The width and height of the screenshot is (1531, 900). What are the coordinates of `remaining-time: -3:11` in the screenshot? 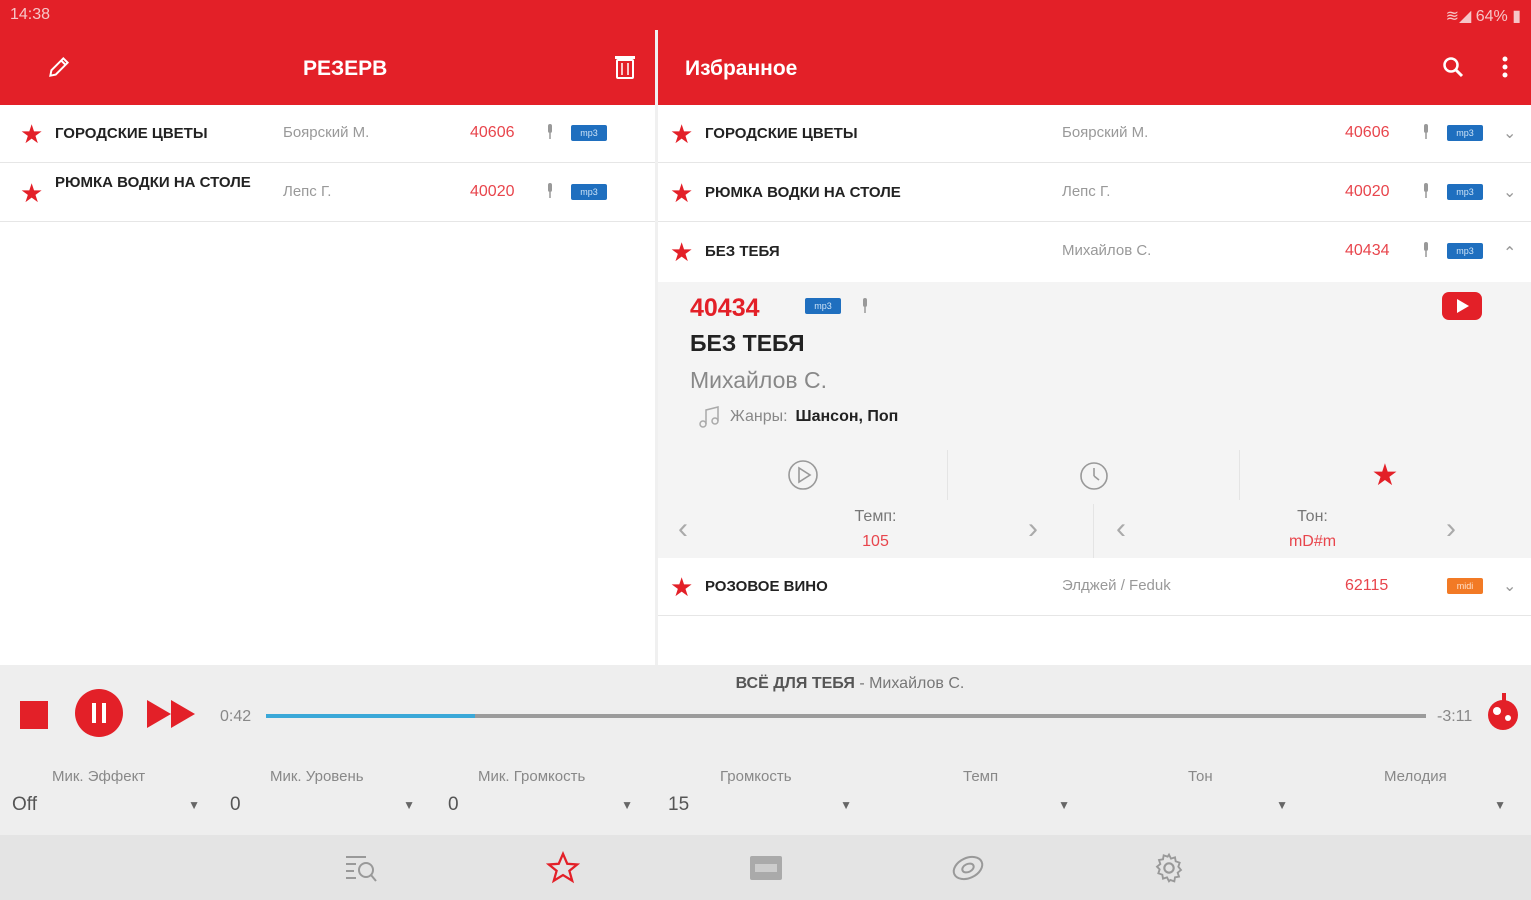 It's located at (1455, 716).